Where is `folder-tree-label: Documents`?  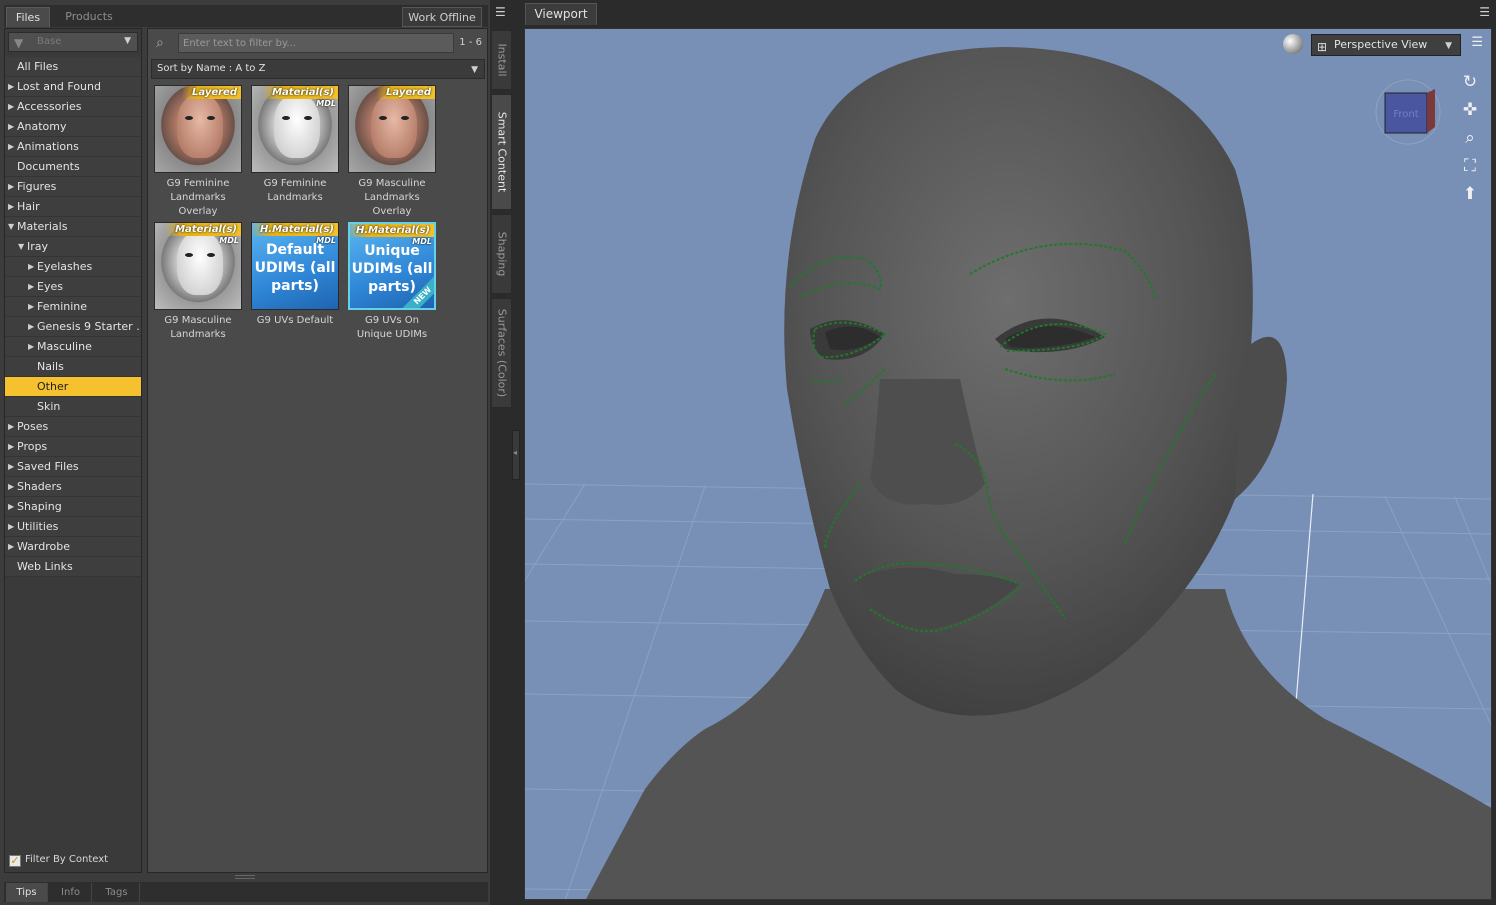
folder-tree-label: Documents is located at coordinates (48, 166).